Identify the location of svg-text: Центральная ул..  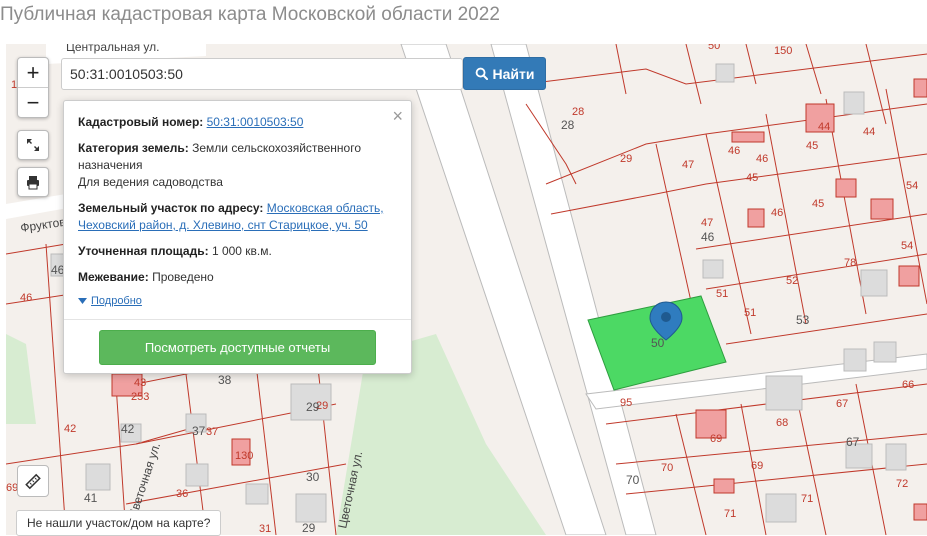
(112, 49).